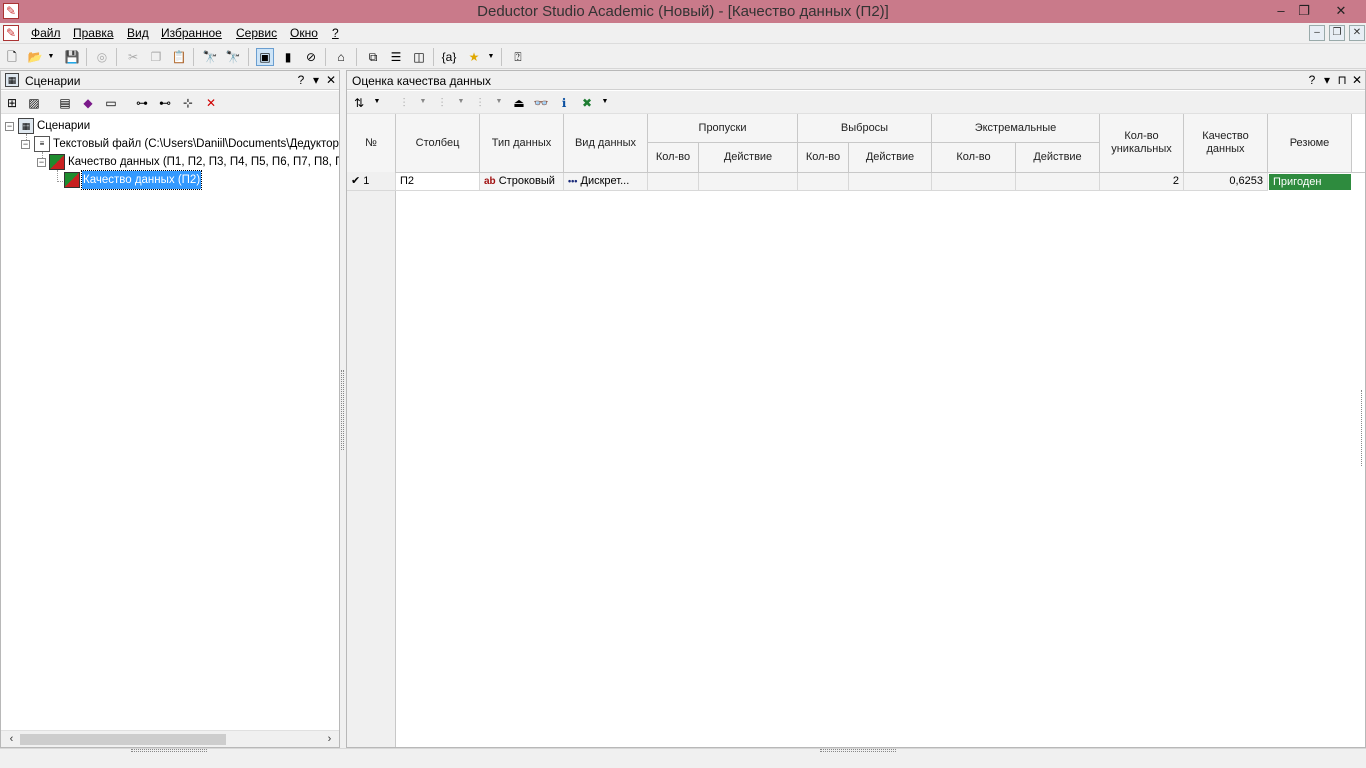 This screenshot has width=1366, height=768. Describe the element at coordinates (499, 102) in the screenshot. I see `extremes-dropdown-icon: ▼` at that location.